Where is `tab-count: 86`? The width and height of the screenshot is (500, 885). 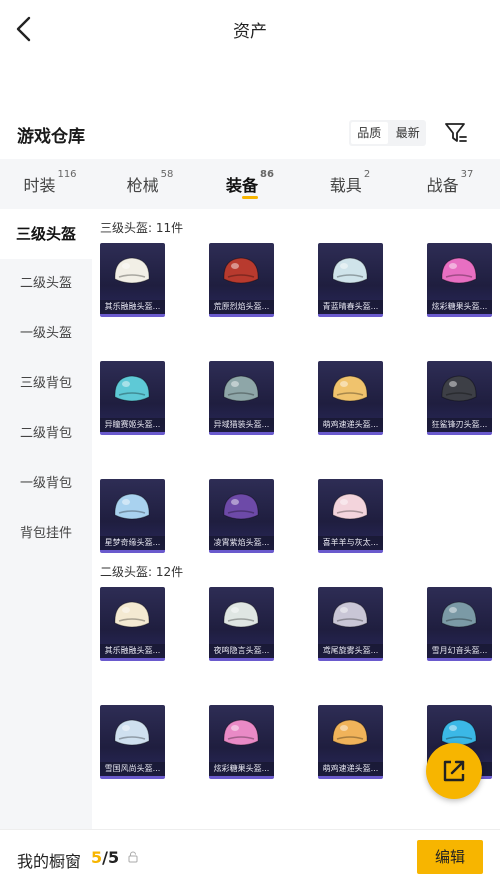
tab-count: 86 is located at coordinates (267, 174).